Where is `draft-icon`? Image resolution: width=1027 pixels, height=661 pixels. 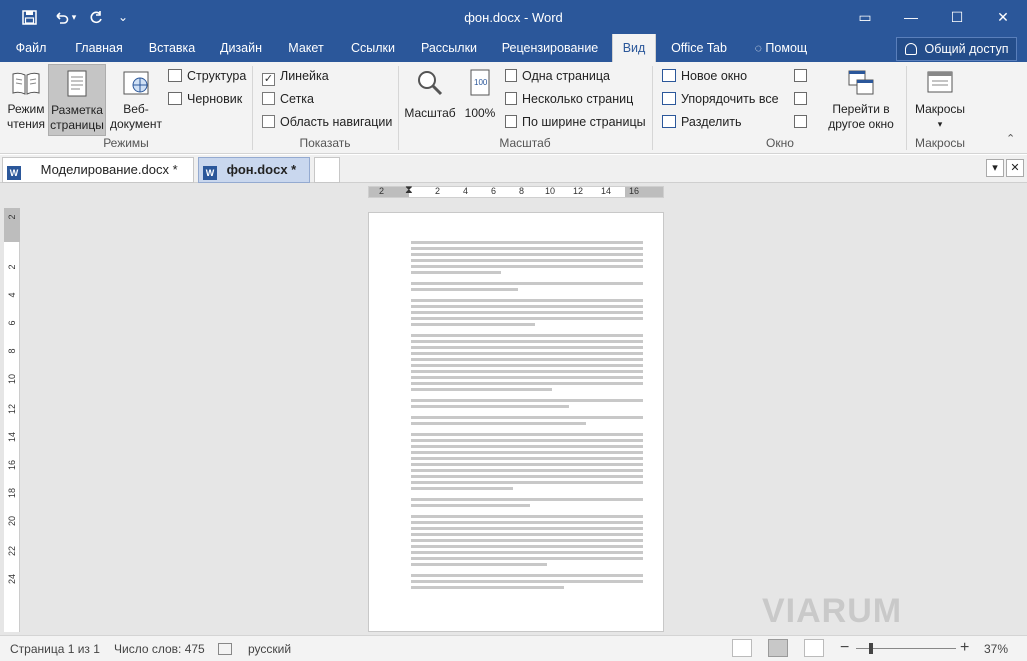
draft-icon is located at coordinates (175, 98).